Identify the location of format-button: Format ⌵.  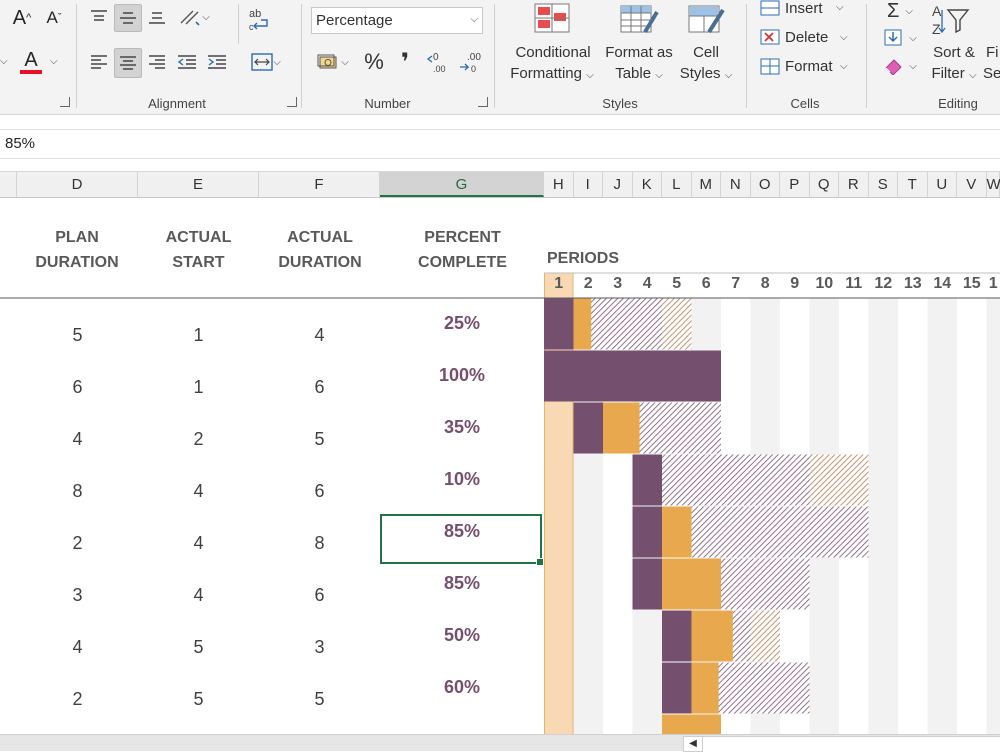
(806, 68).